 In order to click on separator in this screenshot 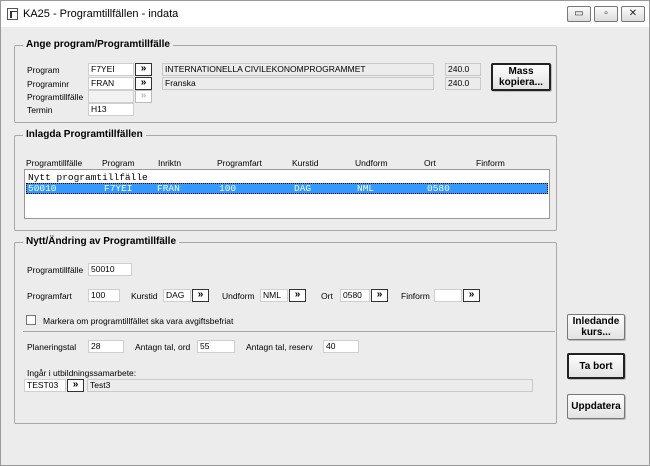, I will do `click(289, 331)`.